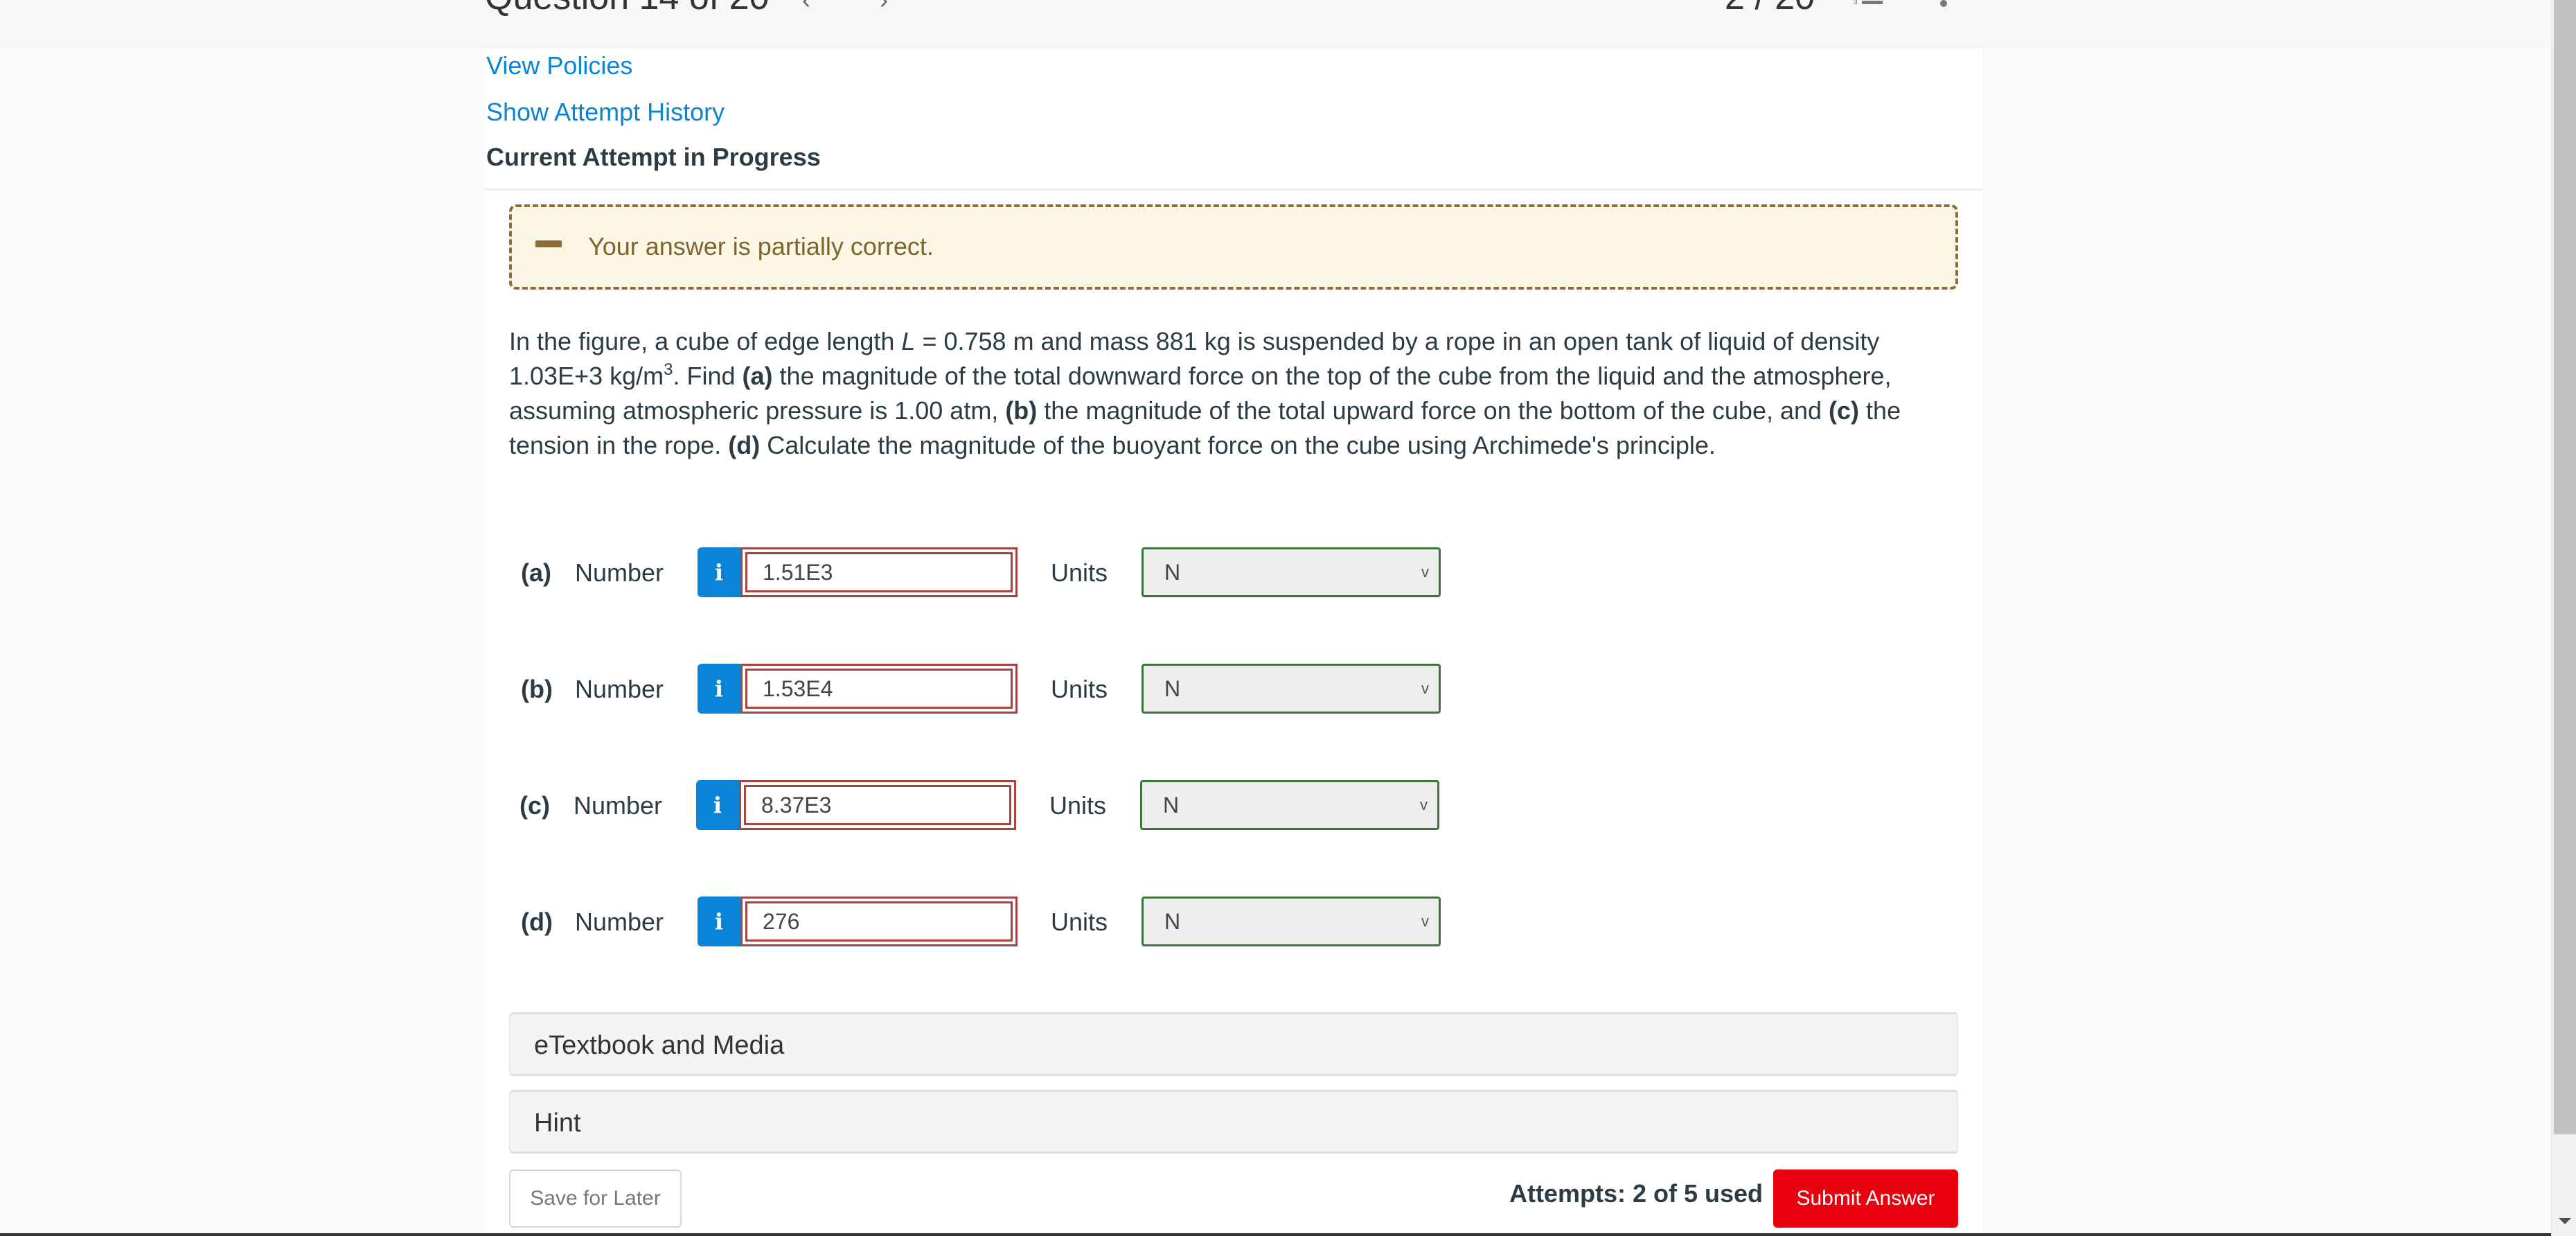 Image resolution: width=2576 pixels, height=1236 pixels. What do you see at coordinates (2565, 1221) in the screenshot?
I see `scroll-down-arrow-icon` at bounding box center [2565, 1221].